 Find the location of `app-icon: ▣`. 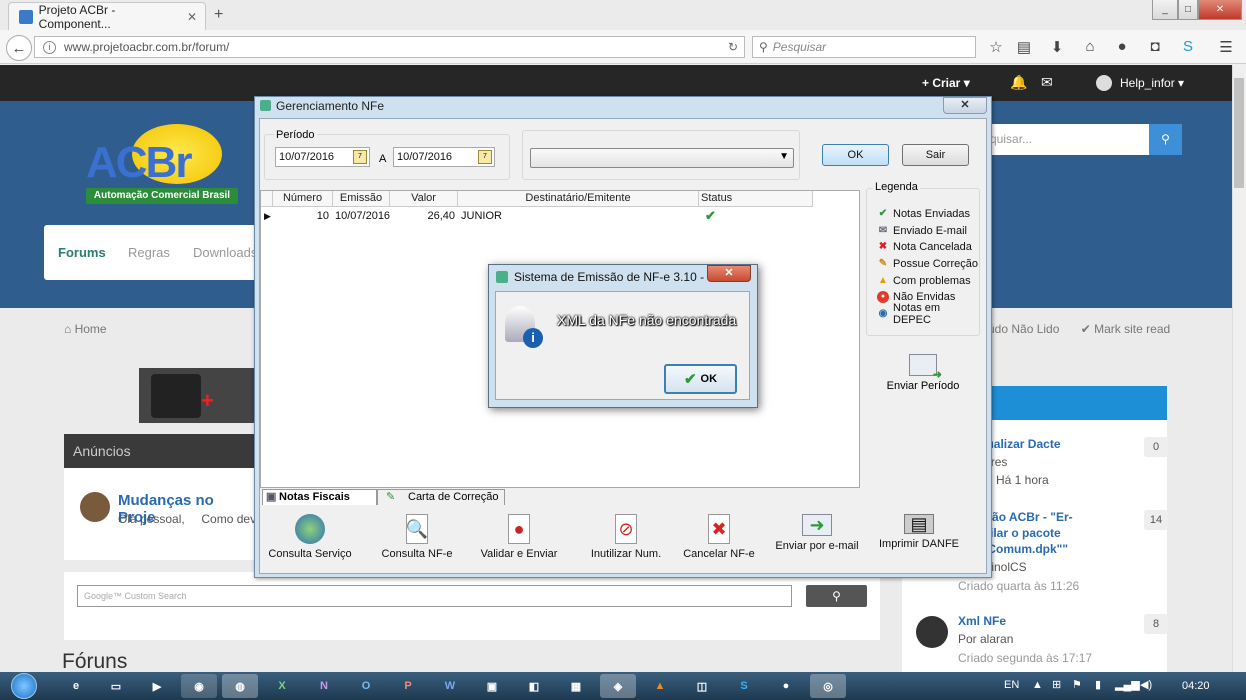

app-icon: ▣ is located at coordinates (492, 686).